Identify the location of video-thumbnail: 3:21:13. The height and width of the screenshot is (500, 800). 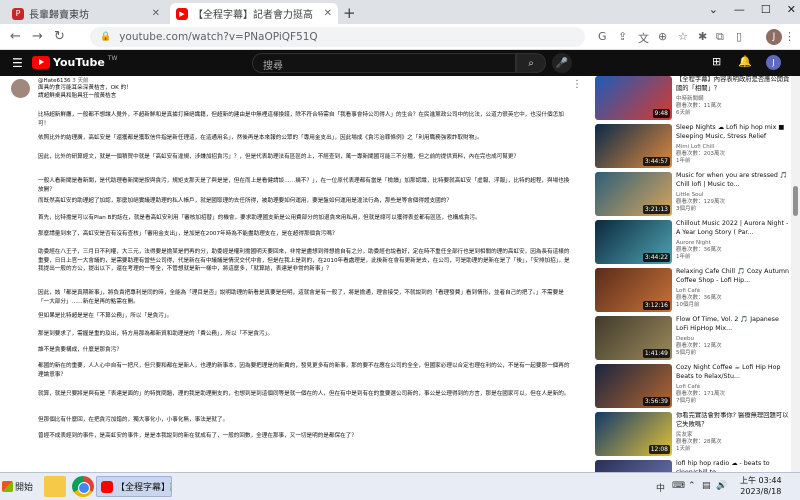
(633, 194).